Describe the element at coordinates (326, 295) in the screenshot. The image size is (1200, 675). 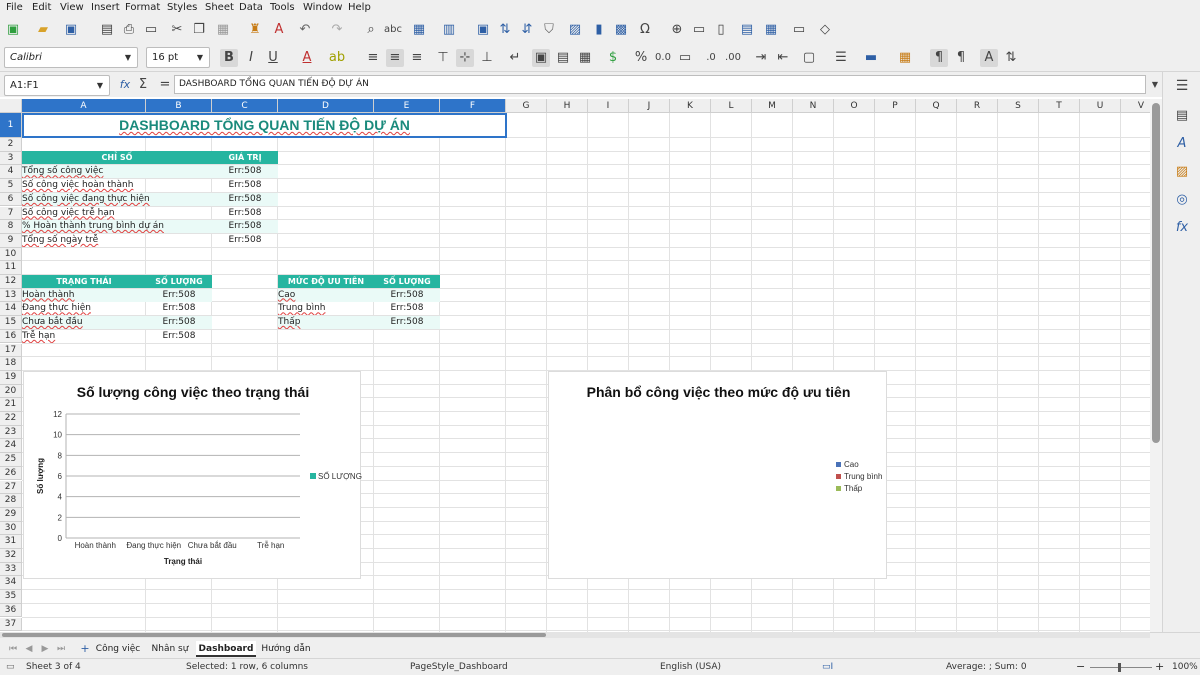
I see `priority-row-label: Cao` at that location.